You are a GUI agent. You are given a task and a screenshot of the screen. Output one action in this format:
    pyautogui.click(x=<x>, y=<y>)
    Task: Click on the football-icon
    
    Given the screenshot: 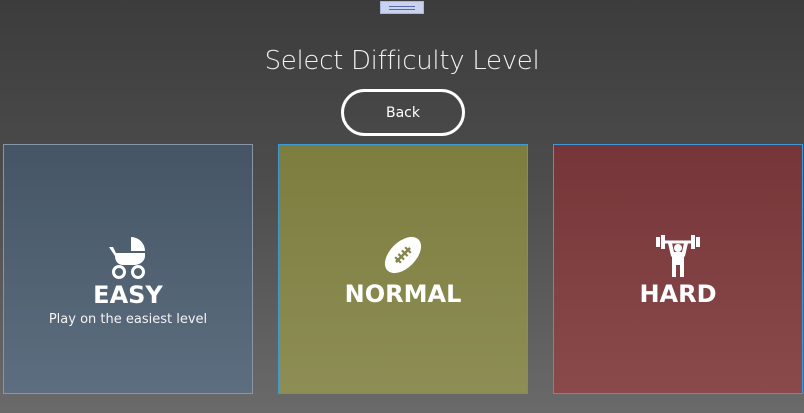 What is the action you would take?
    pyautogui.click(x=403, y=255)
    